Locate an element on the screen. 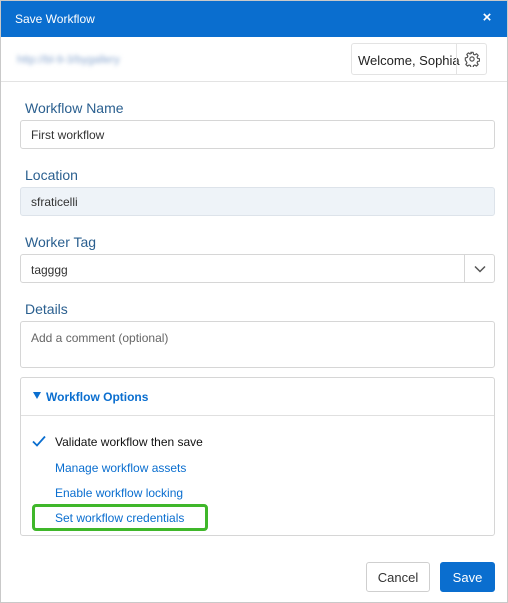  details-textarea is located at coordinates (257, 344).